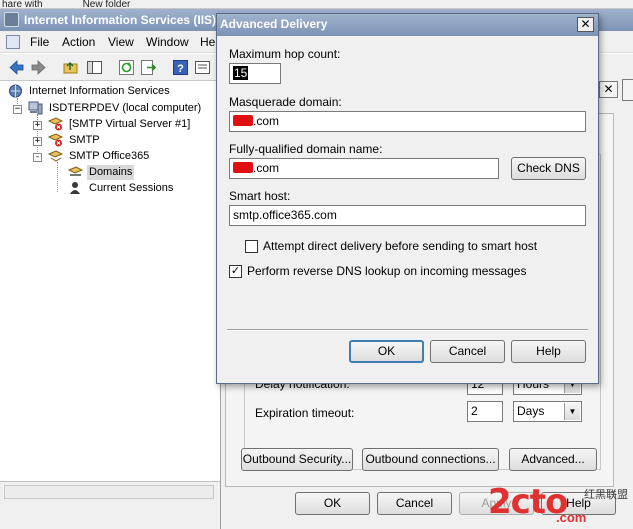 The width and height of the screenshot is (633, 529). What do you see at coordinates (548, 168) in the screenshot?
I see `check-dns-button: Check DNS` at bounding box center [548, 168].